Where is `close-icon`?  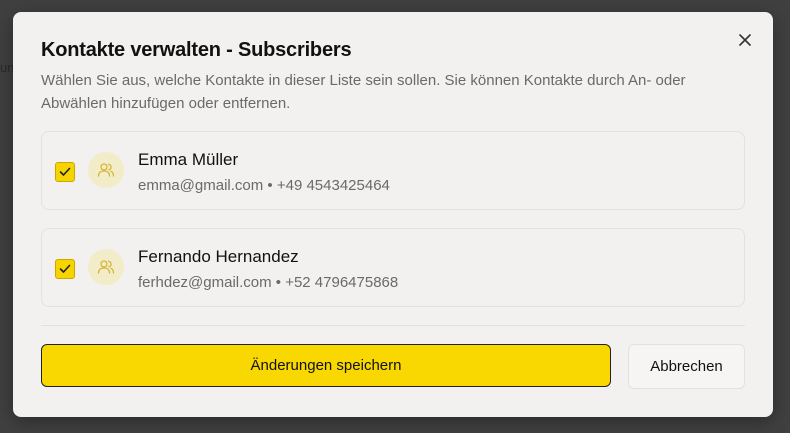 close-icon is located at coordinates (745, 40).